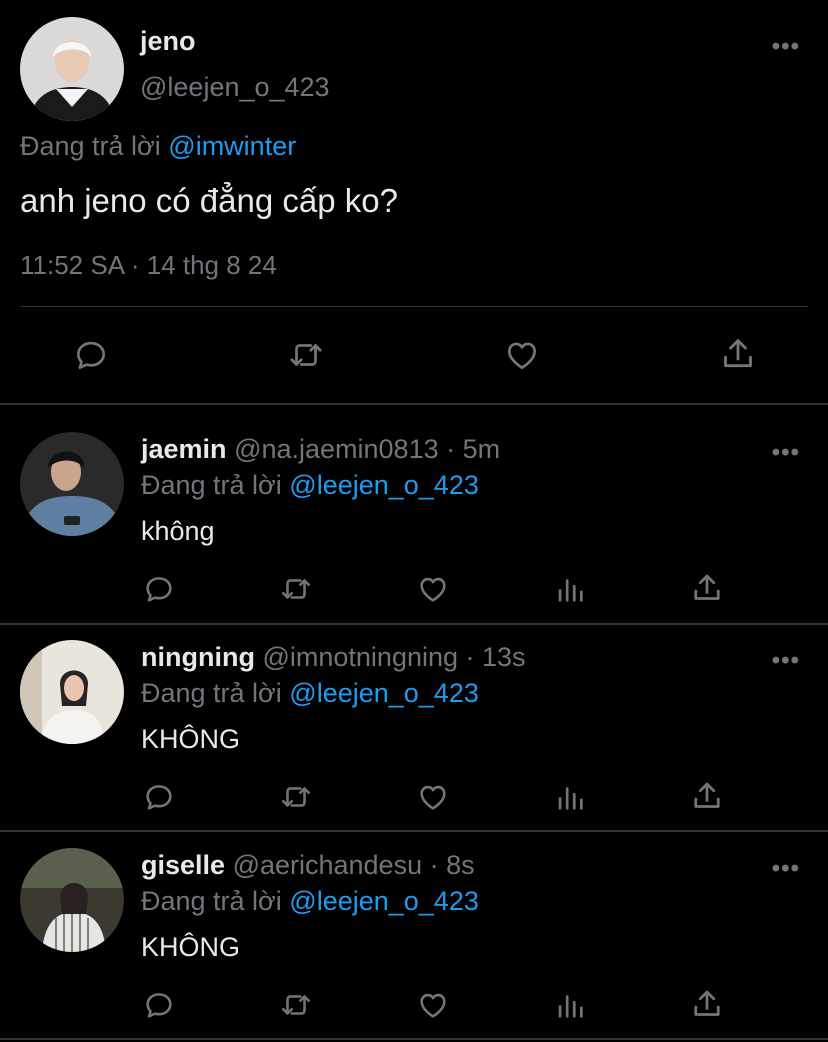  I want to click on author-name: jeno, so click(168, 41).